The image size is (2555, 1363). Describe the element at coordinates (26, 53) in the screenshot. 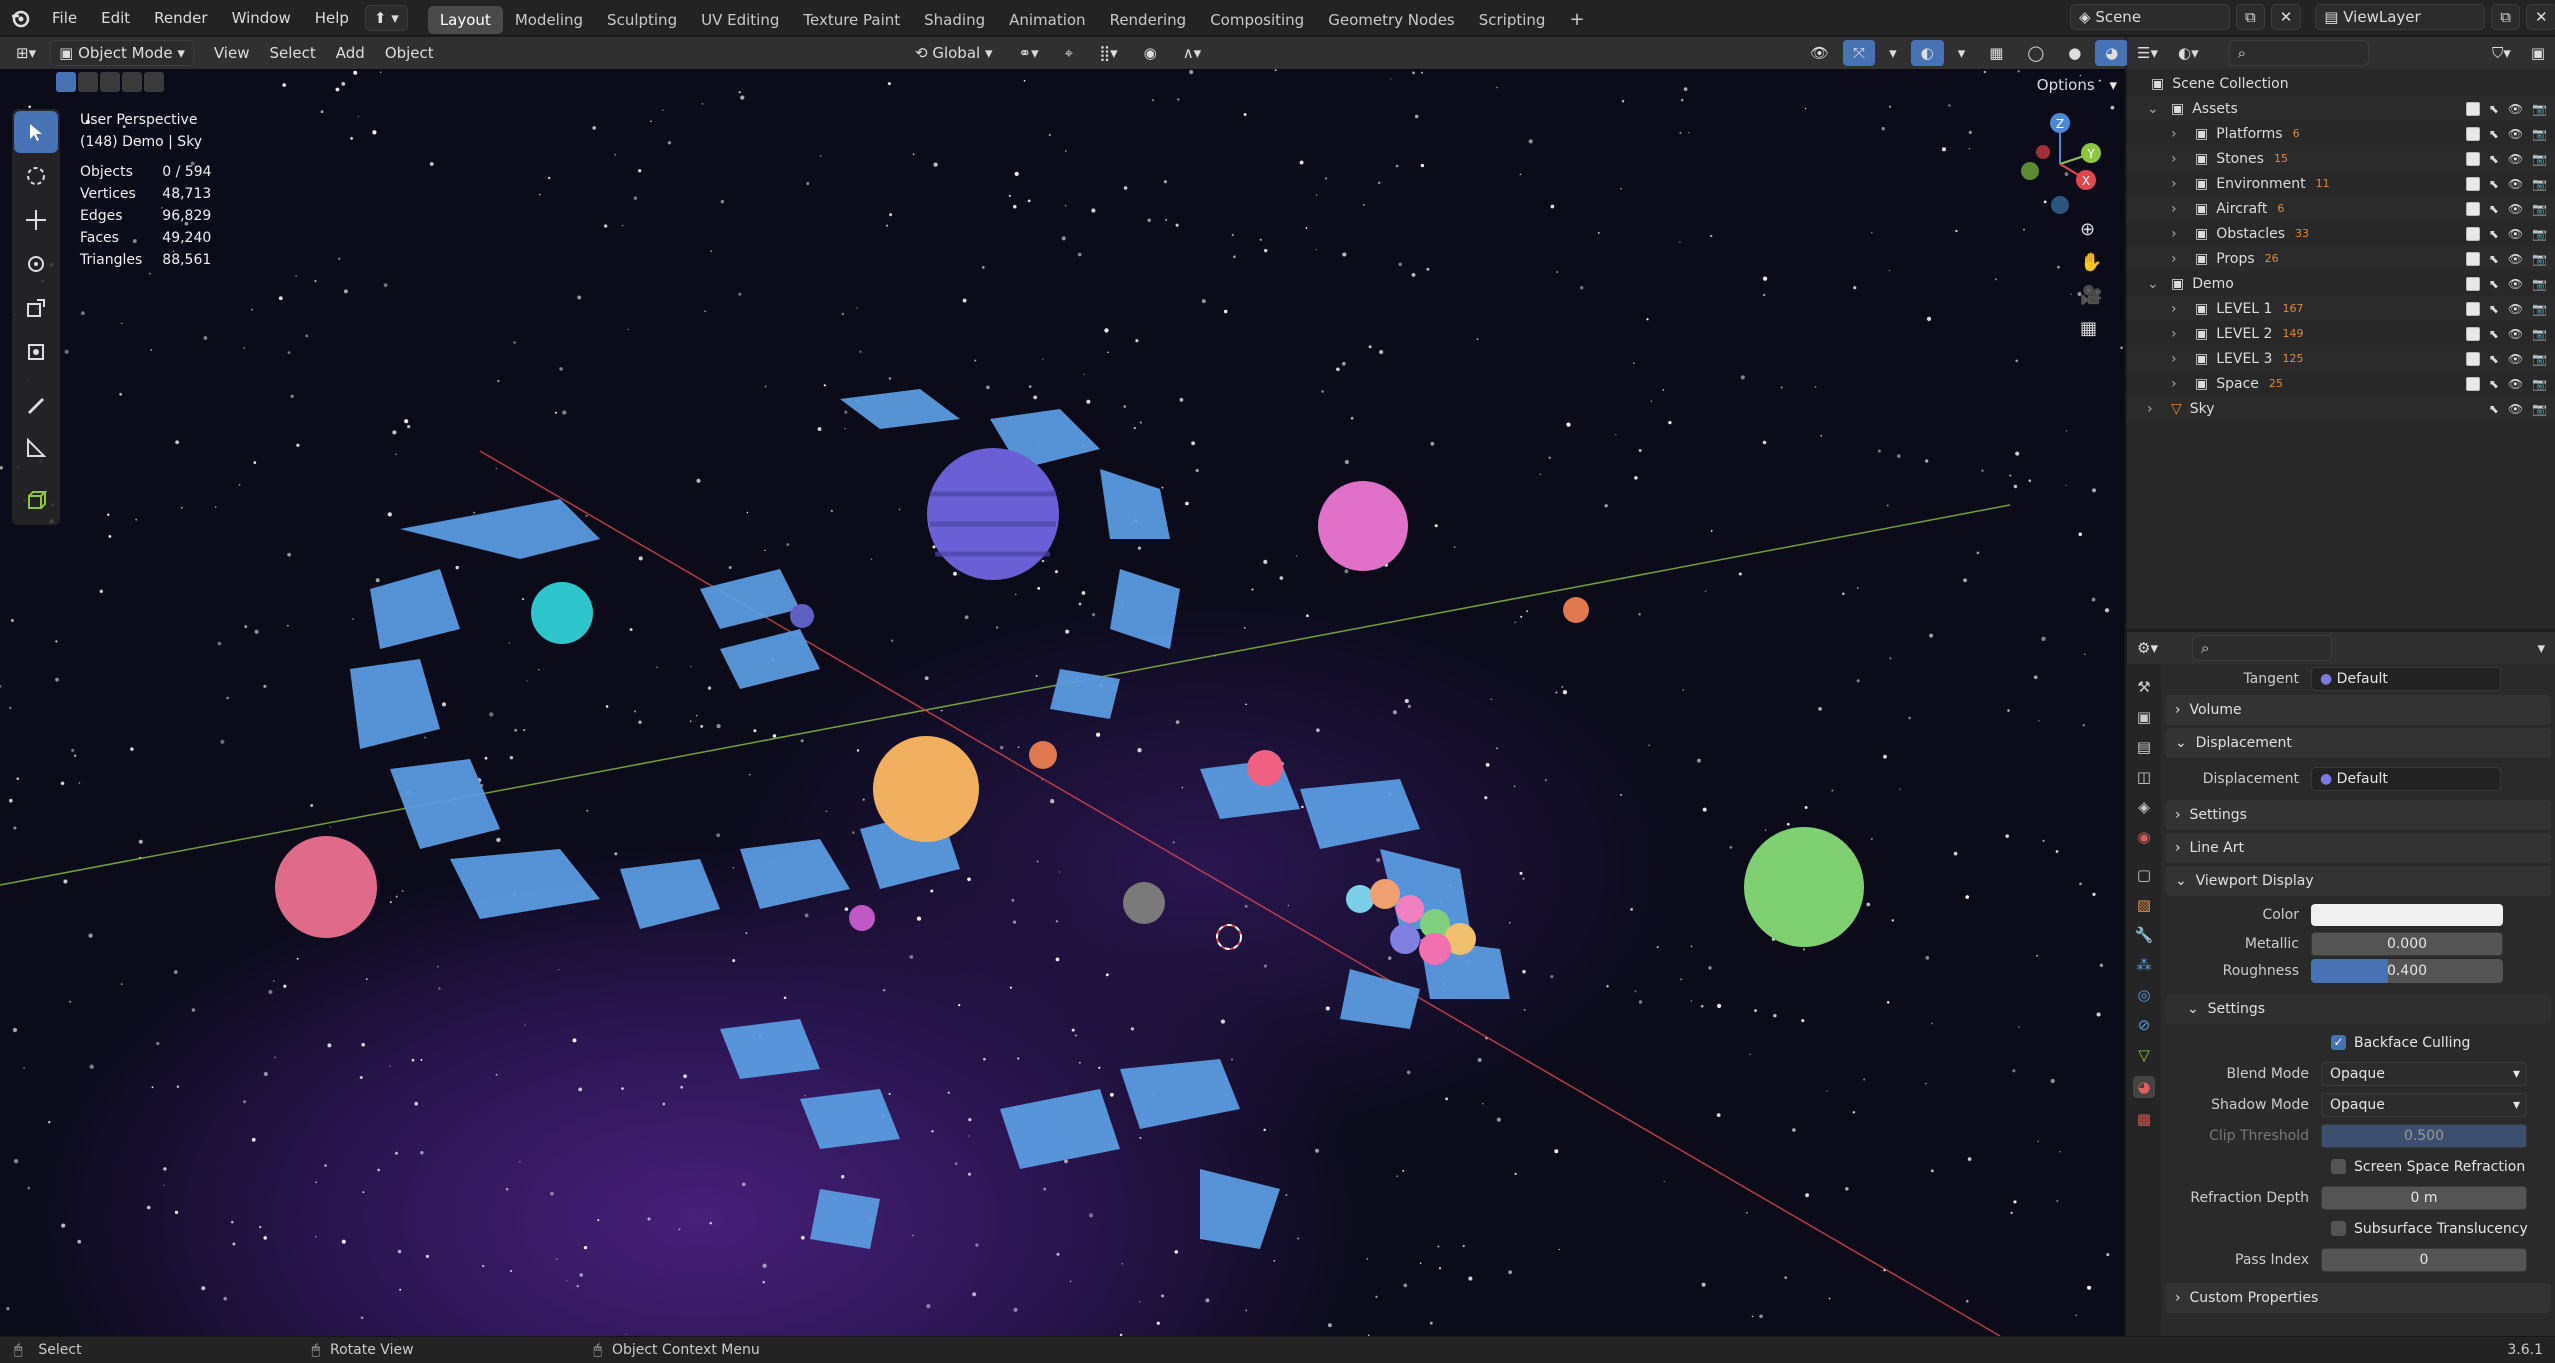

I see `editor-type-icon: ⊞▾` at that location.